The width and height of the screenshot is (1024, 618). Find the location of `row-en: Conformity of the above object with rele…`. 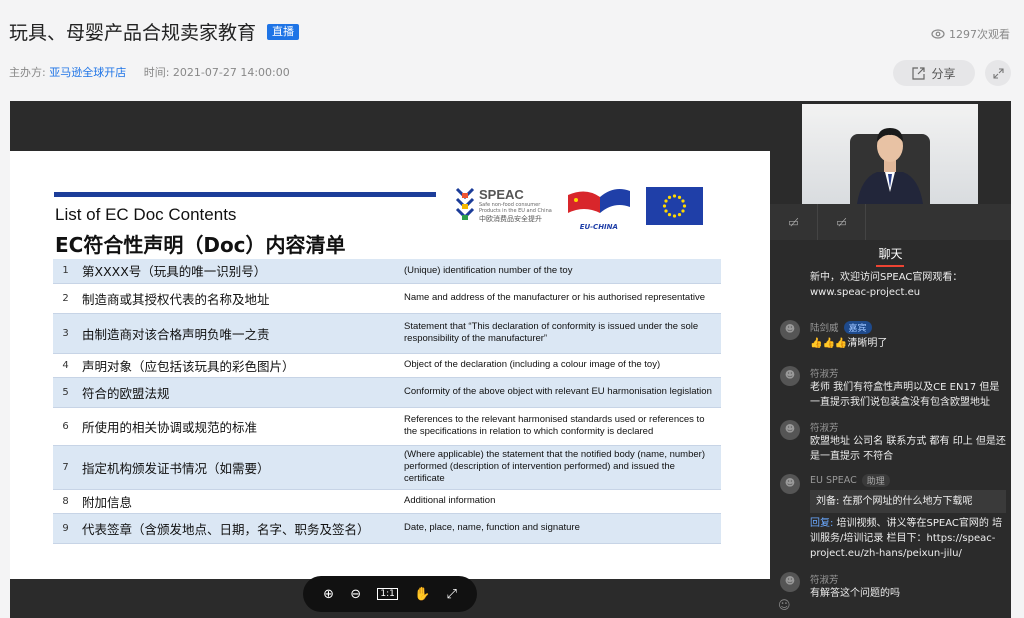

row-en: Conformity of the above object with rele… is located at coordinates (558, 391).